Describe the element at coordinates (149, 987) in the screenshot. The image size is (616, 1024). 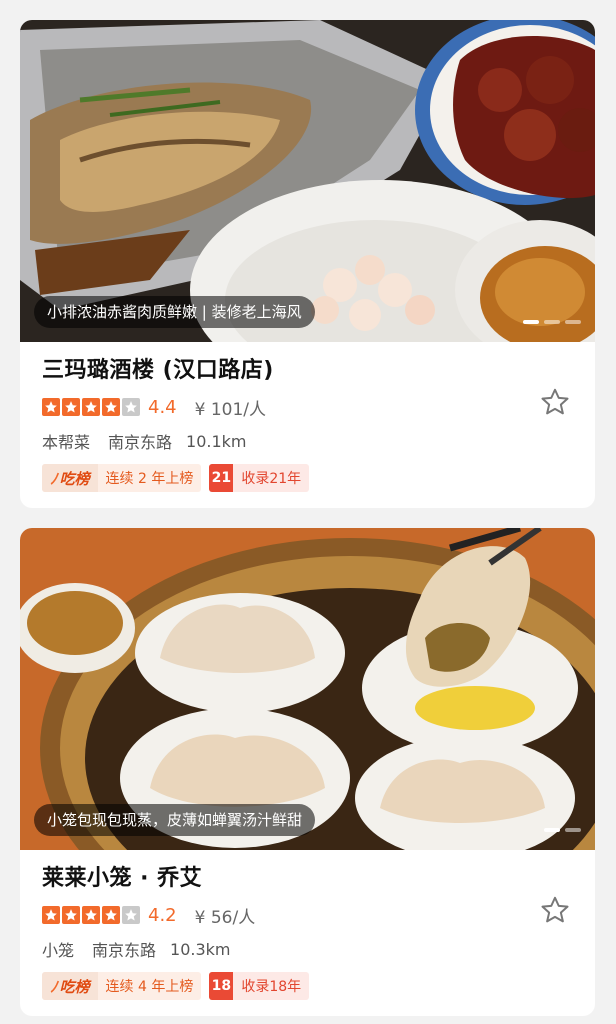
I see `ranking-text: 连续 4 年上榜` at that location.